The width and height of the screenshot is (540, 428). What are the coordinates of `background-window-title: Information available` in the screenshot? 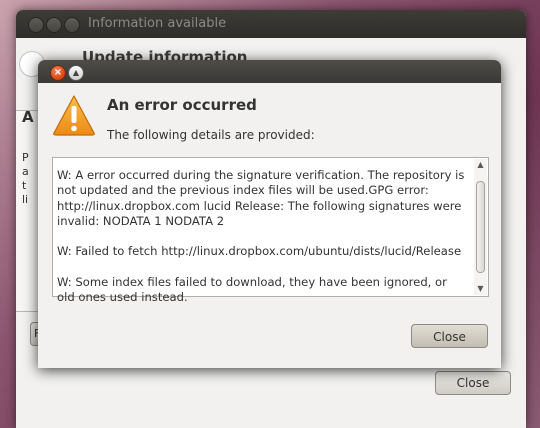 It's located at (157, 23).